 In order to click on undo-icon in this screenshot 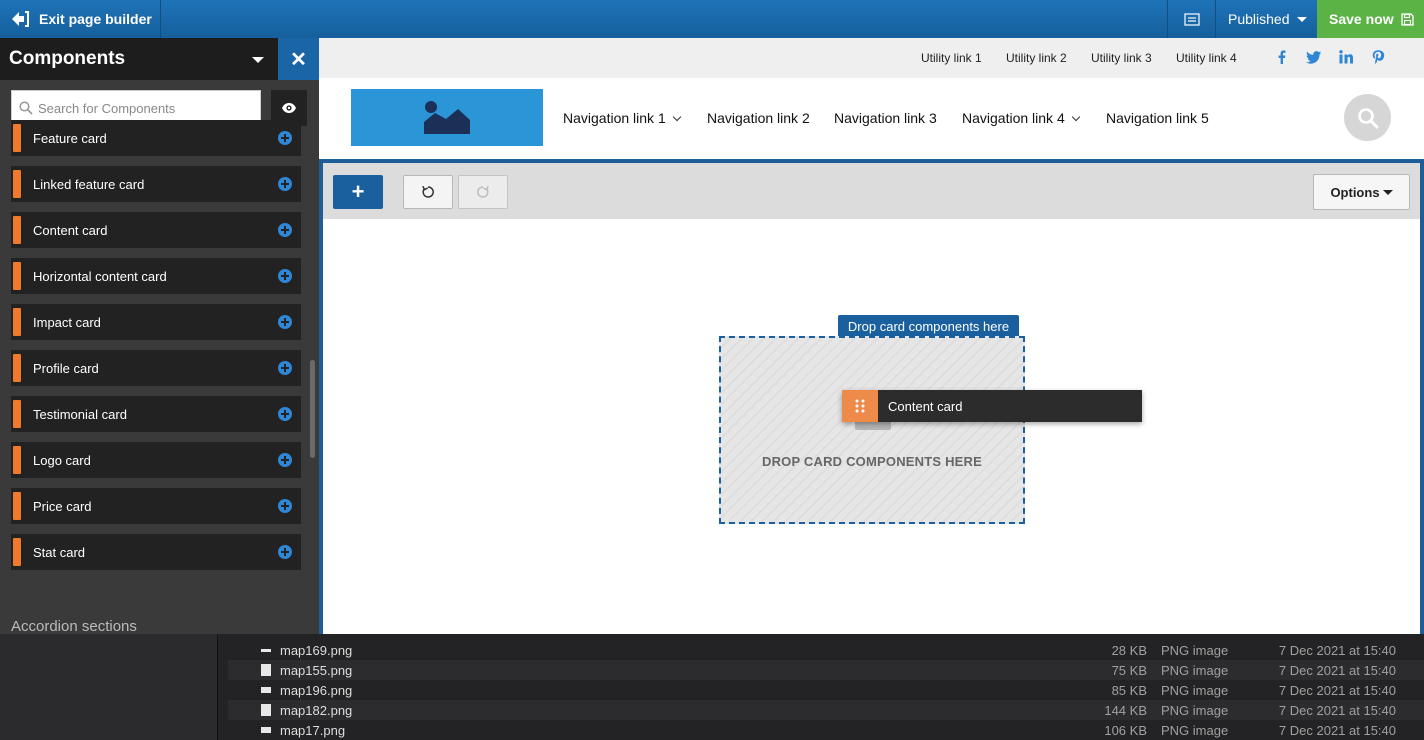, I will do `click(428, 191)`.